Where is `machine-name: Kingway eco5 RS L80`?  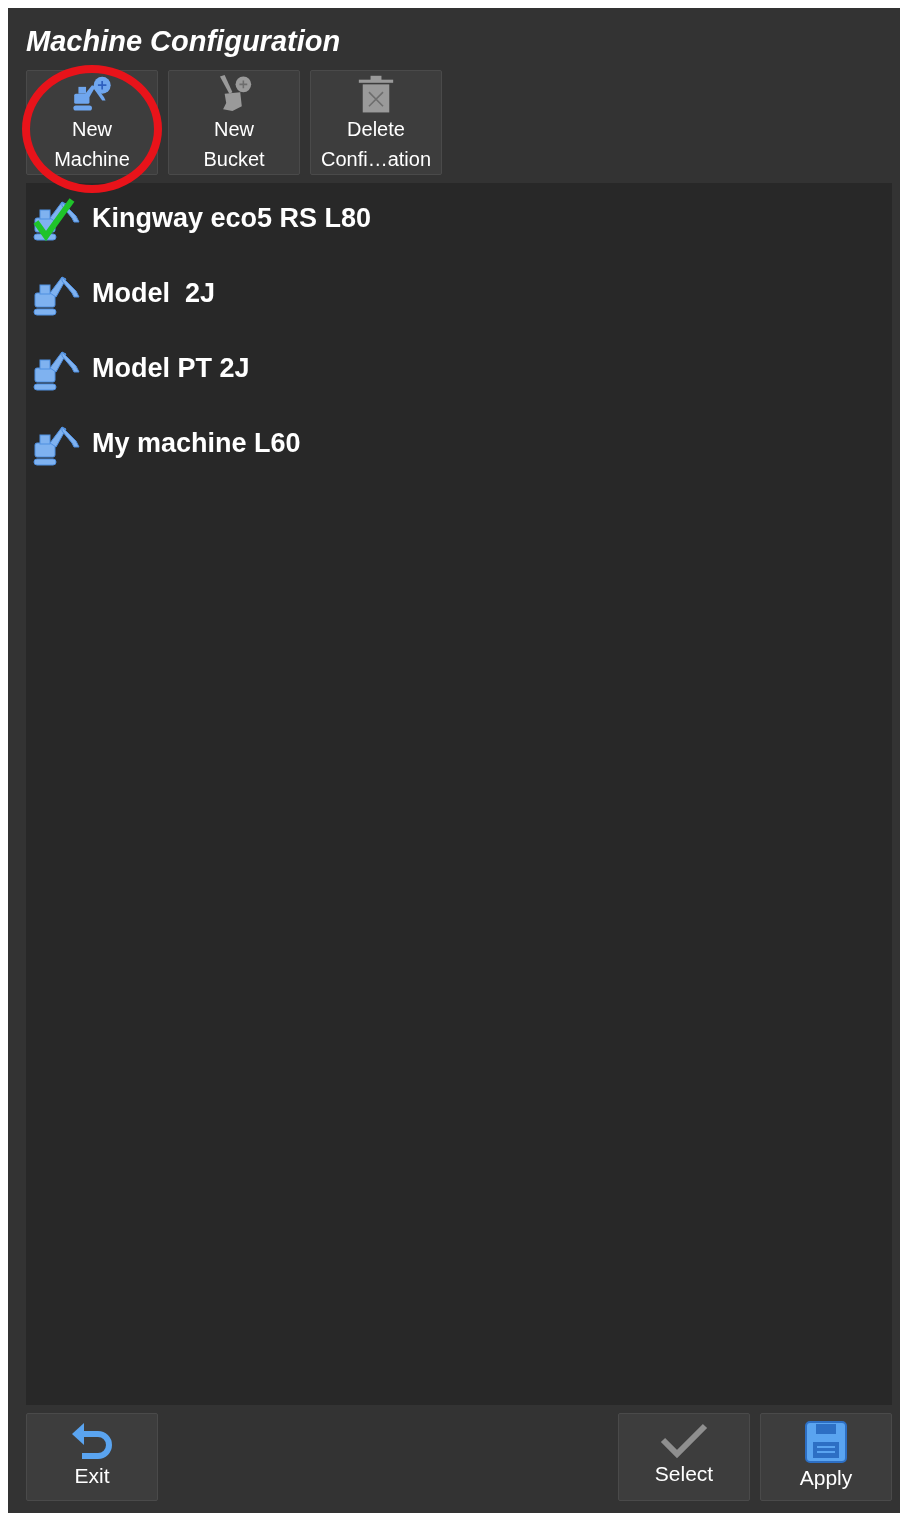 machine-name: Kingway eco5 RS L80 is located at coordinates (232, 218).